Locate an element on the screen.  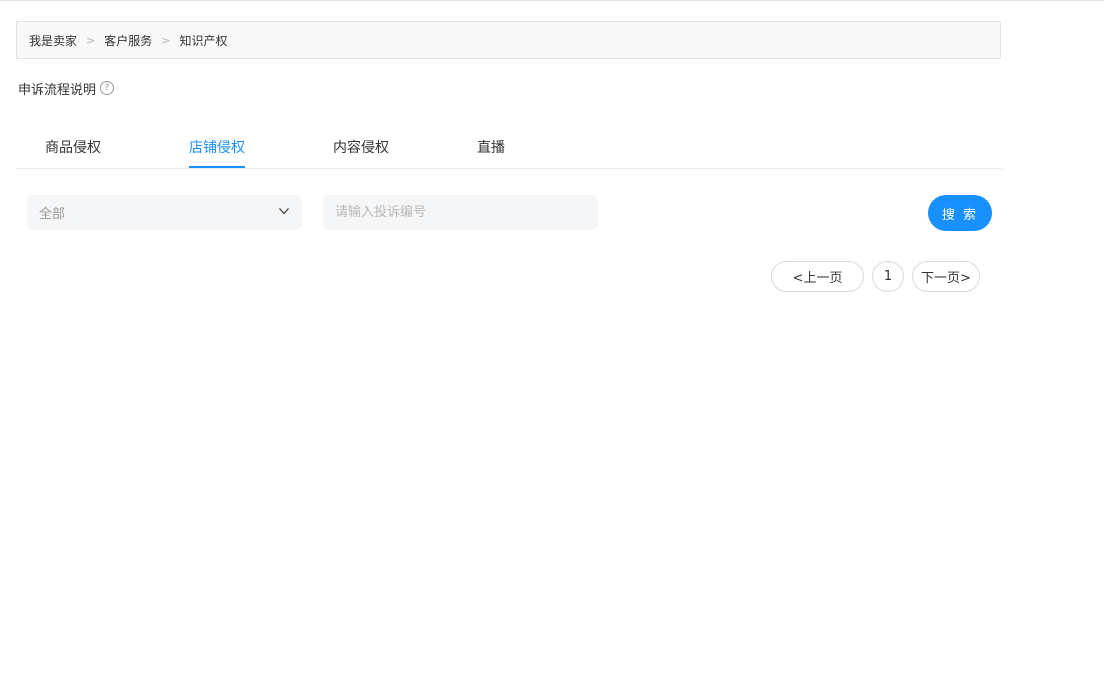
appeal-process-help: 申诉流程说明 ? is located at coordinates (66, 88).